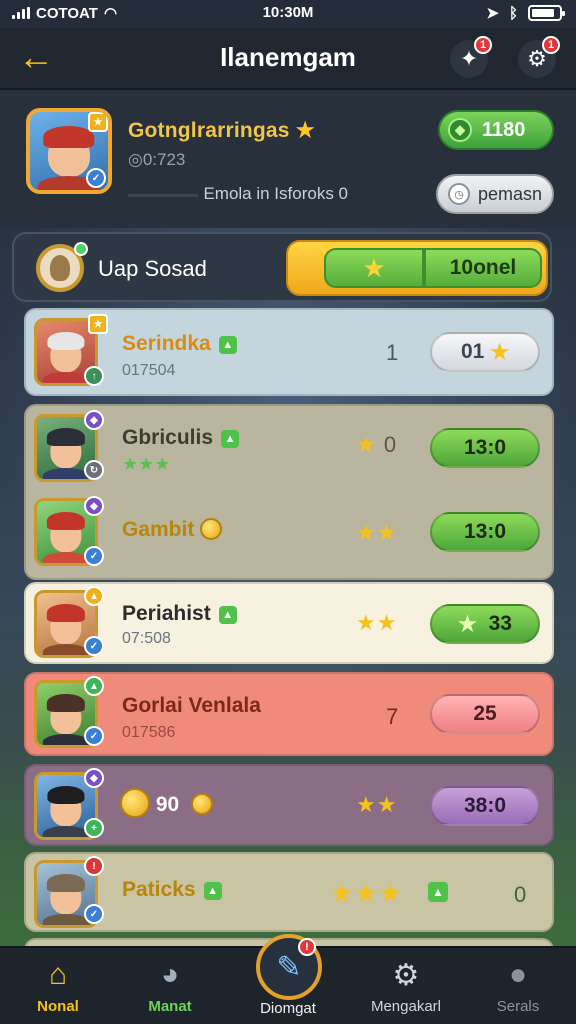 The image size is (576, 1024). What do you see at coordinates (96, 178) in the screenshot?
I see `level-badge-icon: ✓` at bounding box center [96, 178].